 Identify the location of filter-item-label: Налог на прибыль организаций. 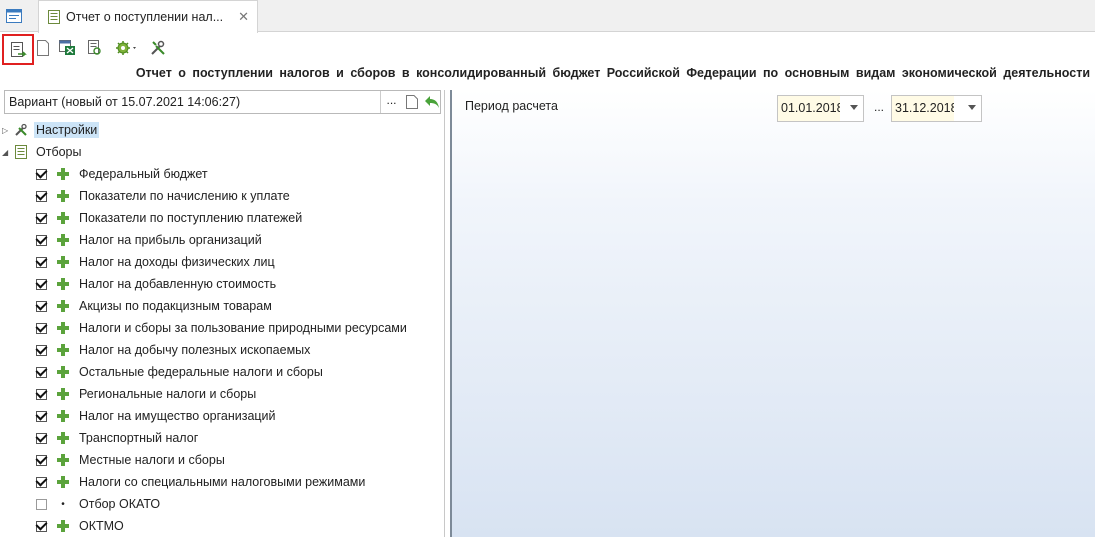
(170, 240).